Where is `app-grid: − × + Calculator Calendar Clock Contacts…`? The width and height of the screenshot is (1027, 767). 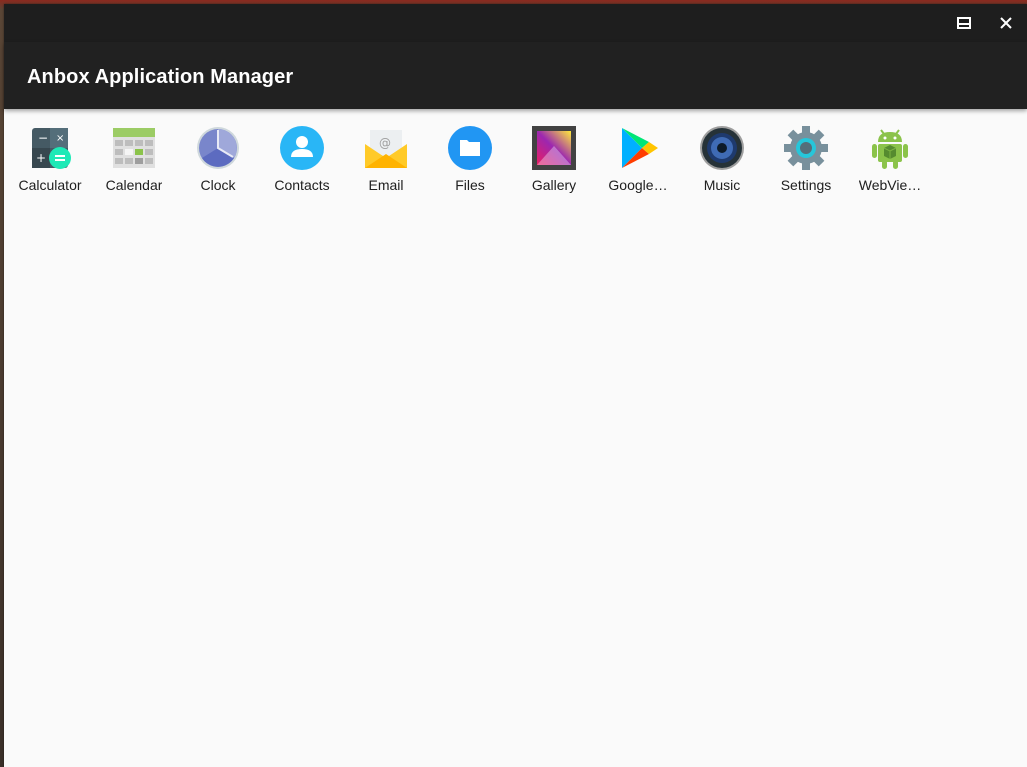 app-grid: − × + Calculator Calendar Clock Contacts… is located at coordinates (470, 160).